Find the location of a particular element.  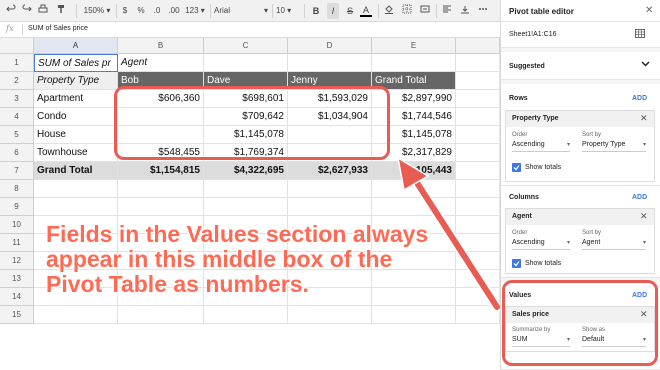

row-header-1: 1 is located at coordinates (17, 63).